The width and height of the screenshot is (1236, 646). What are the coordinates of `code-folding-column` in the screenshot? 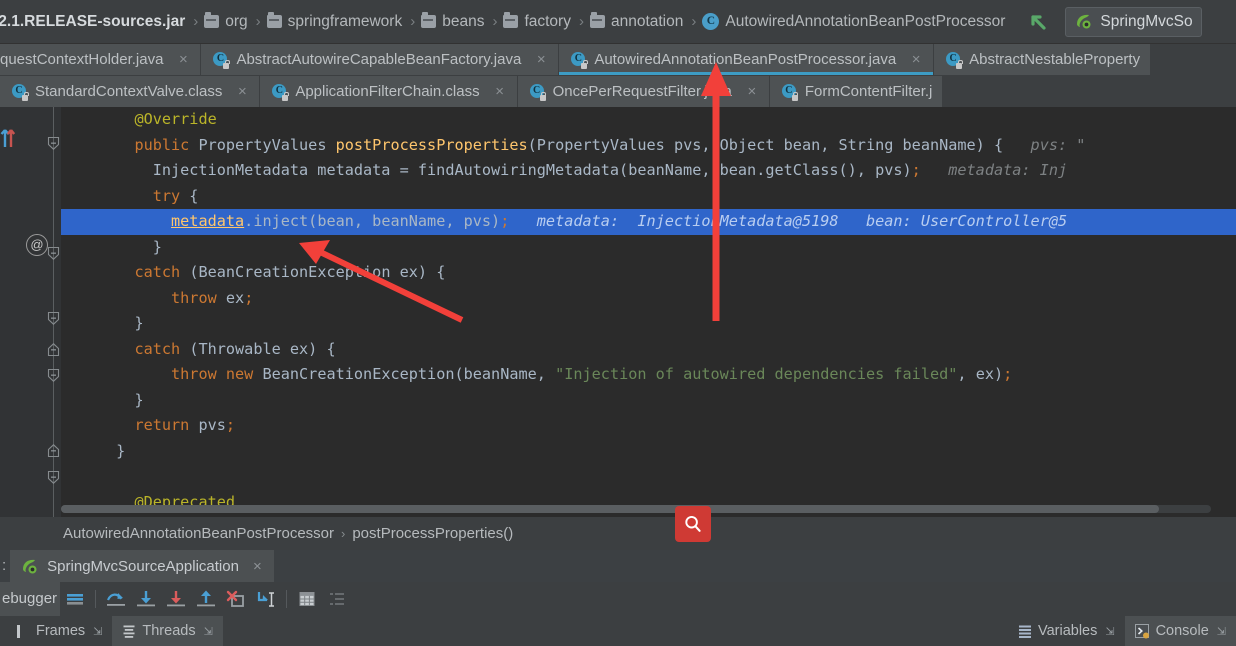 It's located at (54, 312).